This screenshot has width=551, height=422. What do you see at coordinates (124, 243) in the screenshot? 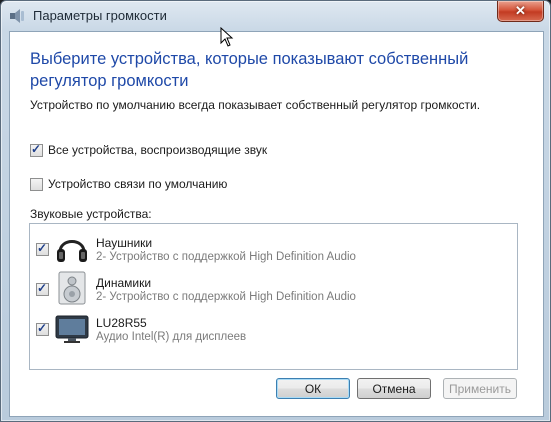
I see `headphones-name: Наушники` at bounding box center [124, 243].